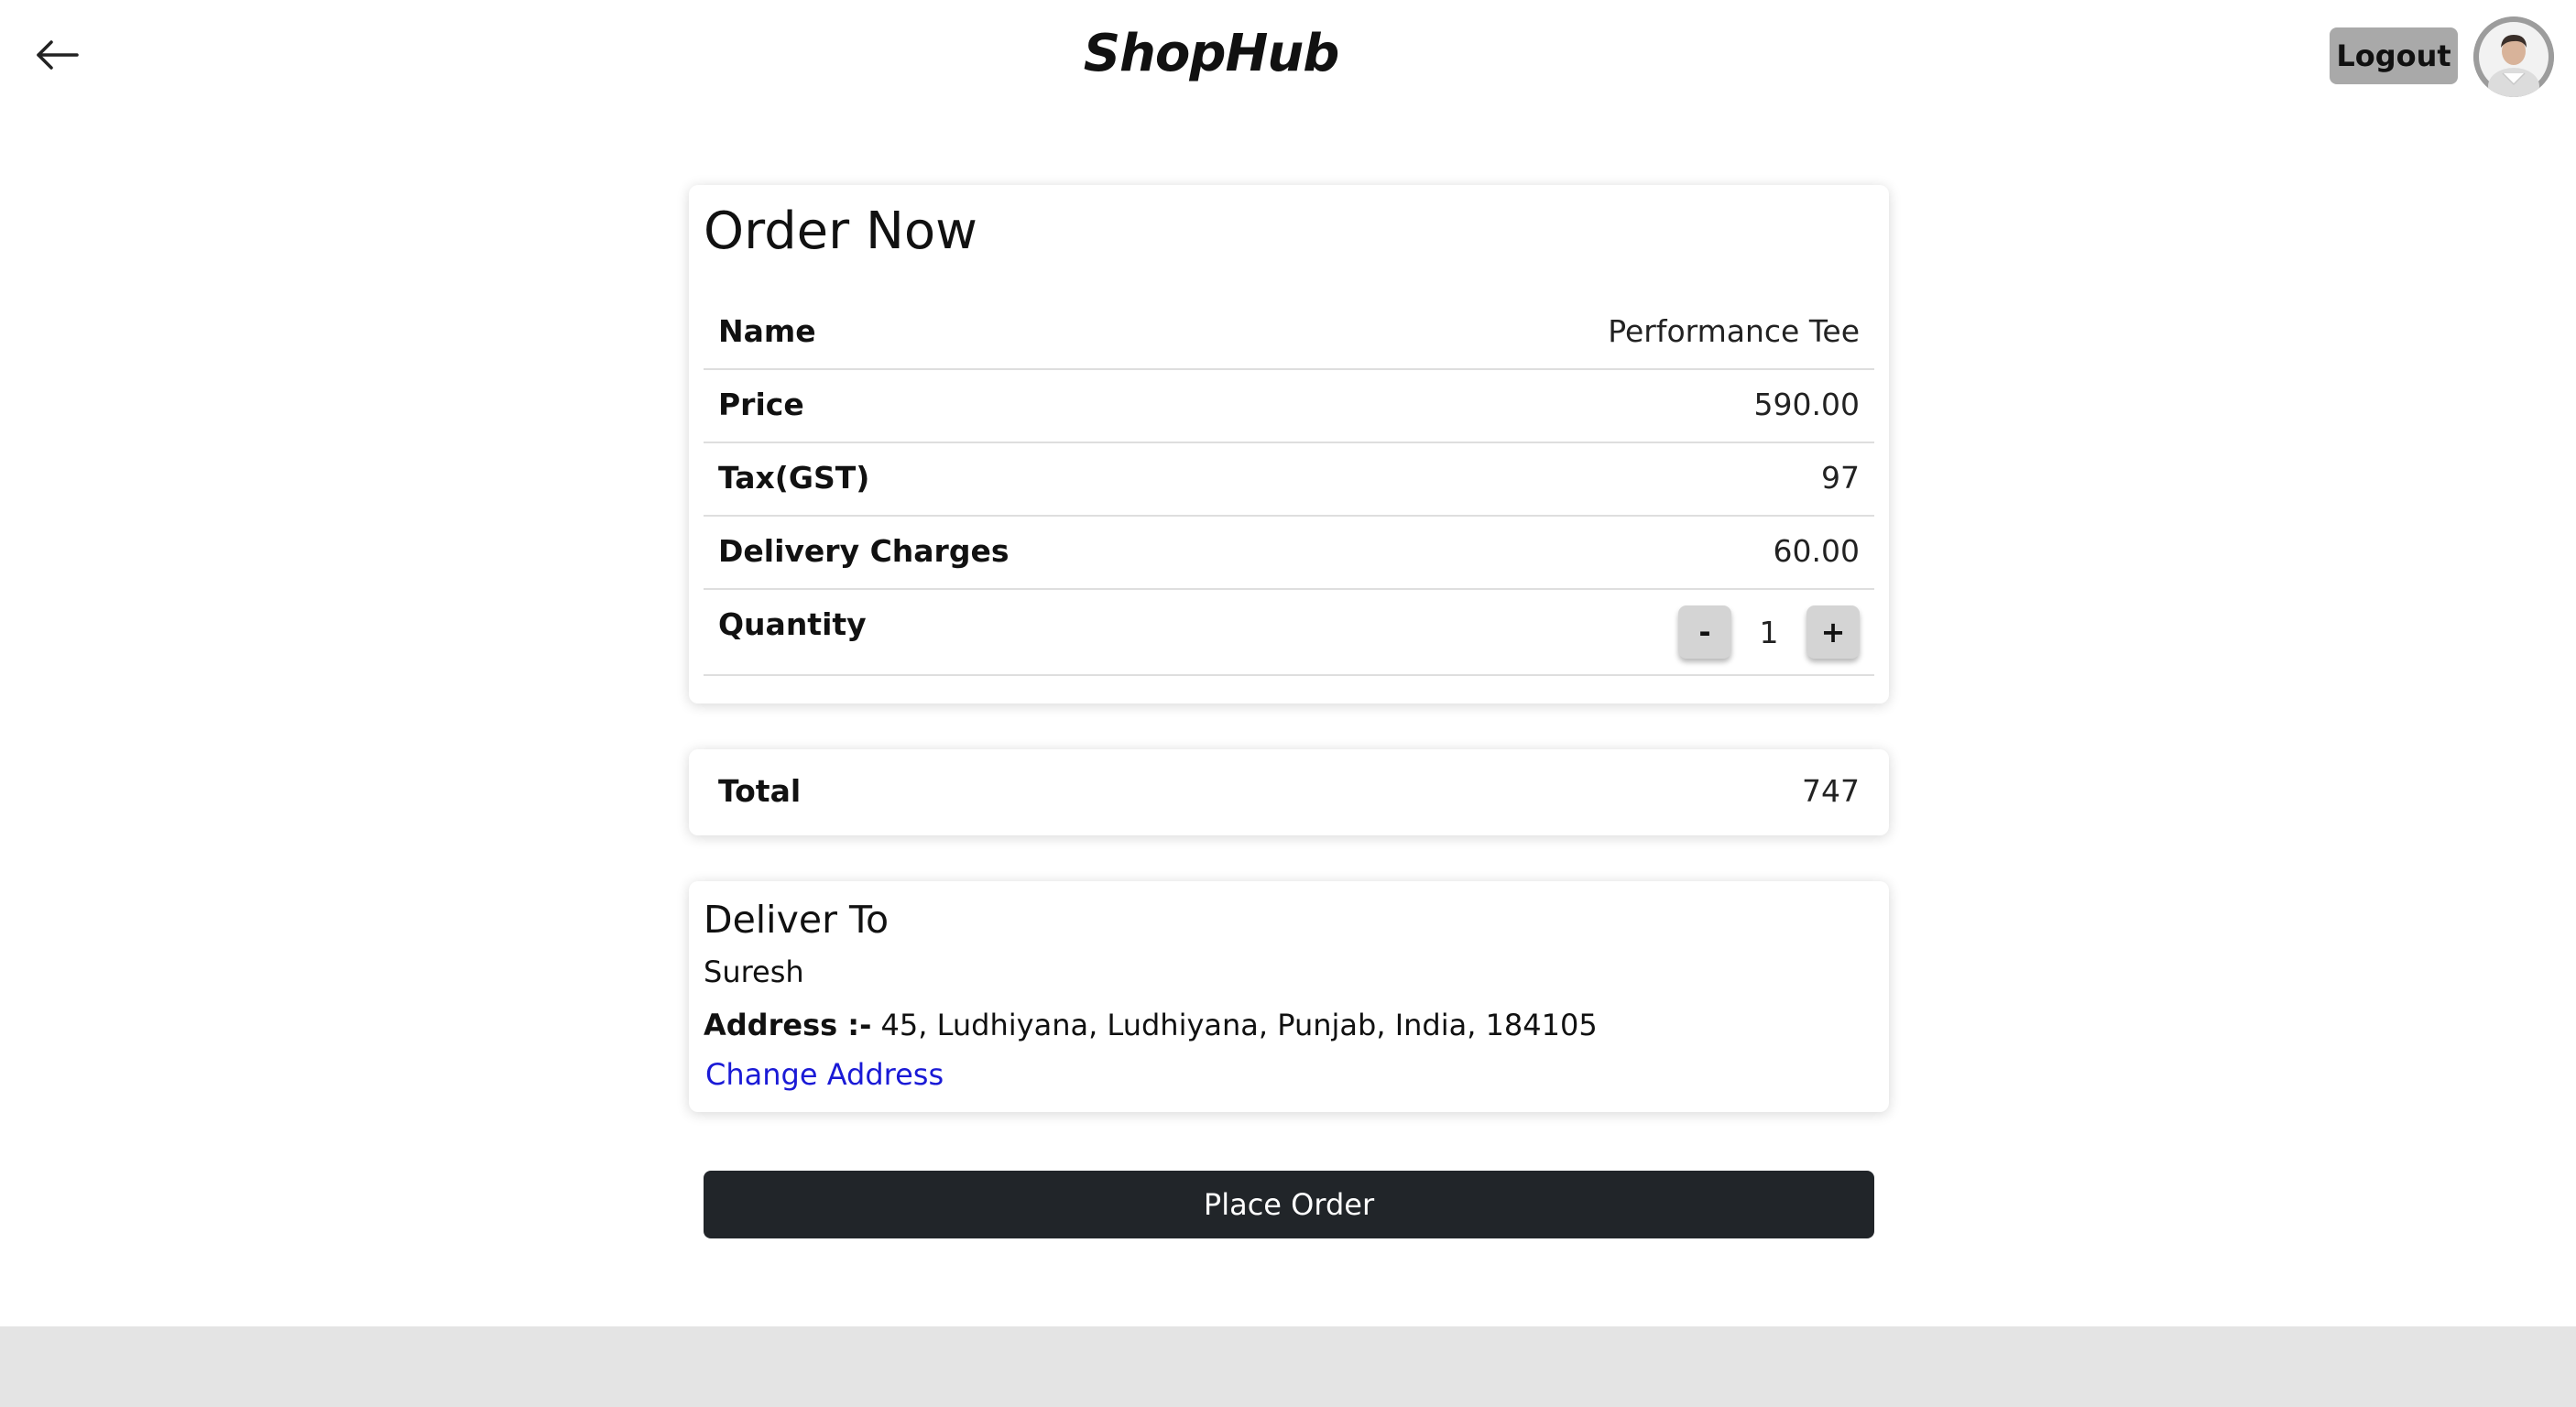  I want to click on row-label: Tax(GST), so click(794, 478).